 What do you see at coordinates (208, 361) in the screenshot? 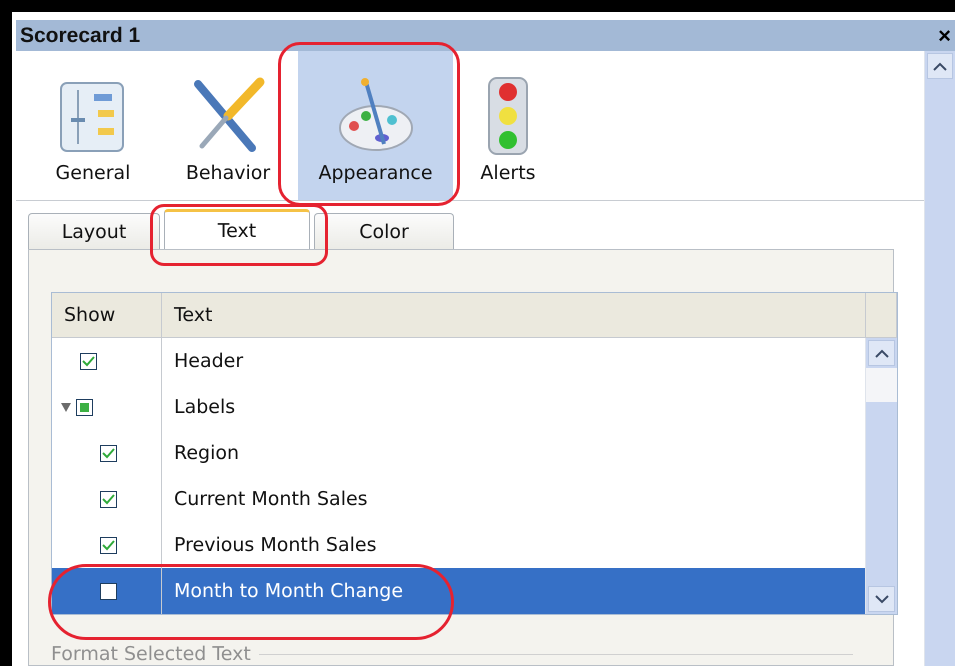
I see `grid-cell-text: Header` at bounding box center [208, 361].